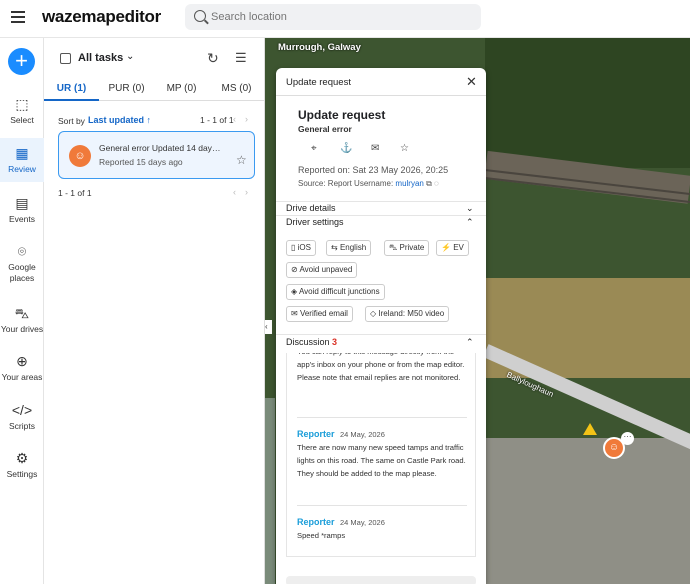 The width and height of the screenshot is (690, 584). I want to click on message-text: Speed *ramps, so click(321, 535).